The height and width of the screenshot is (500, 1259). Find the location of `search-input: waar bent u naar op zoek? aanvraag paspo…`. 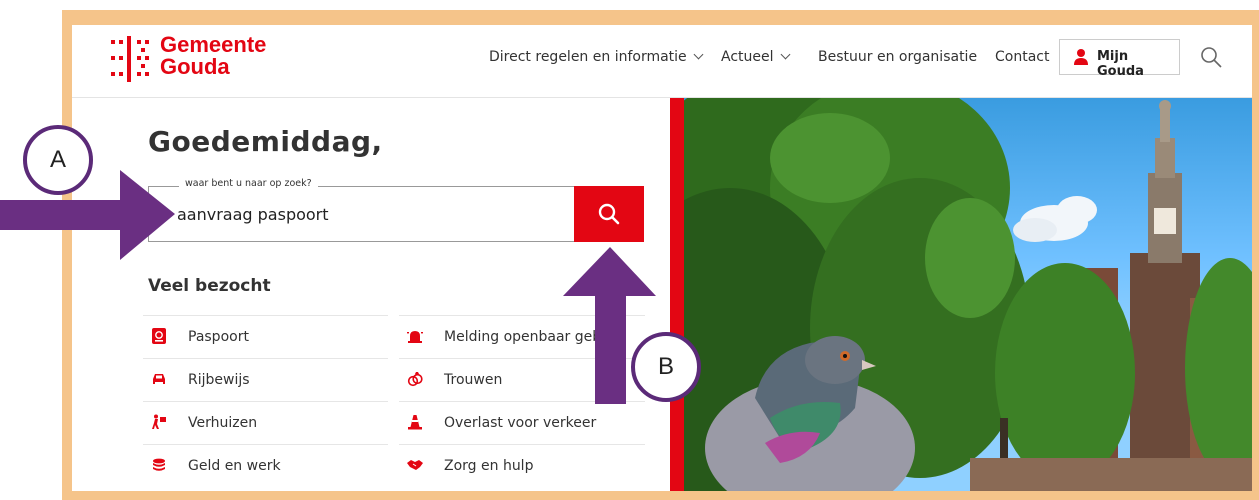

search-input: waar bent u naar op zoek? aanvraag paspo… is located at coordinates (361, 210).